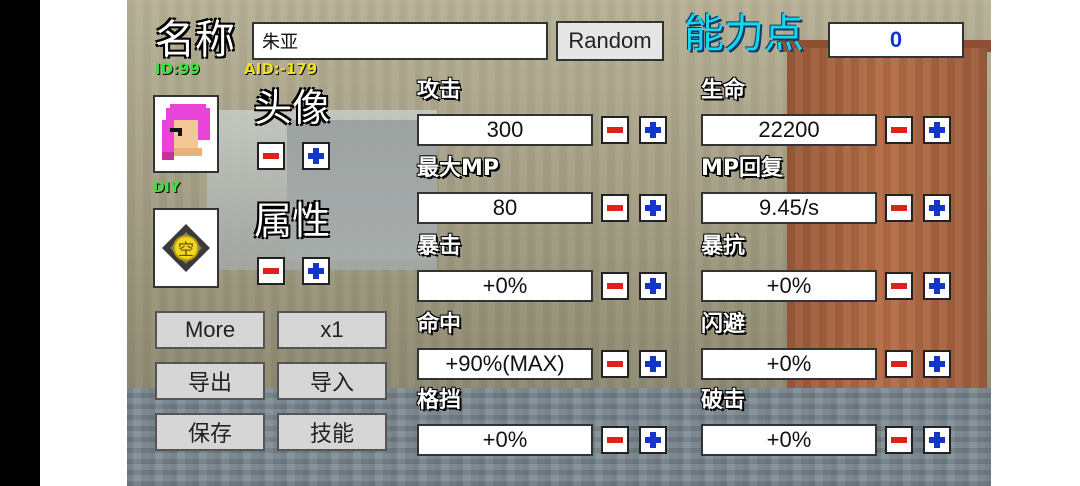  I want to click on stat-1-increase-button, so click(937, 130).